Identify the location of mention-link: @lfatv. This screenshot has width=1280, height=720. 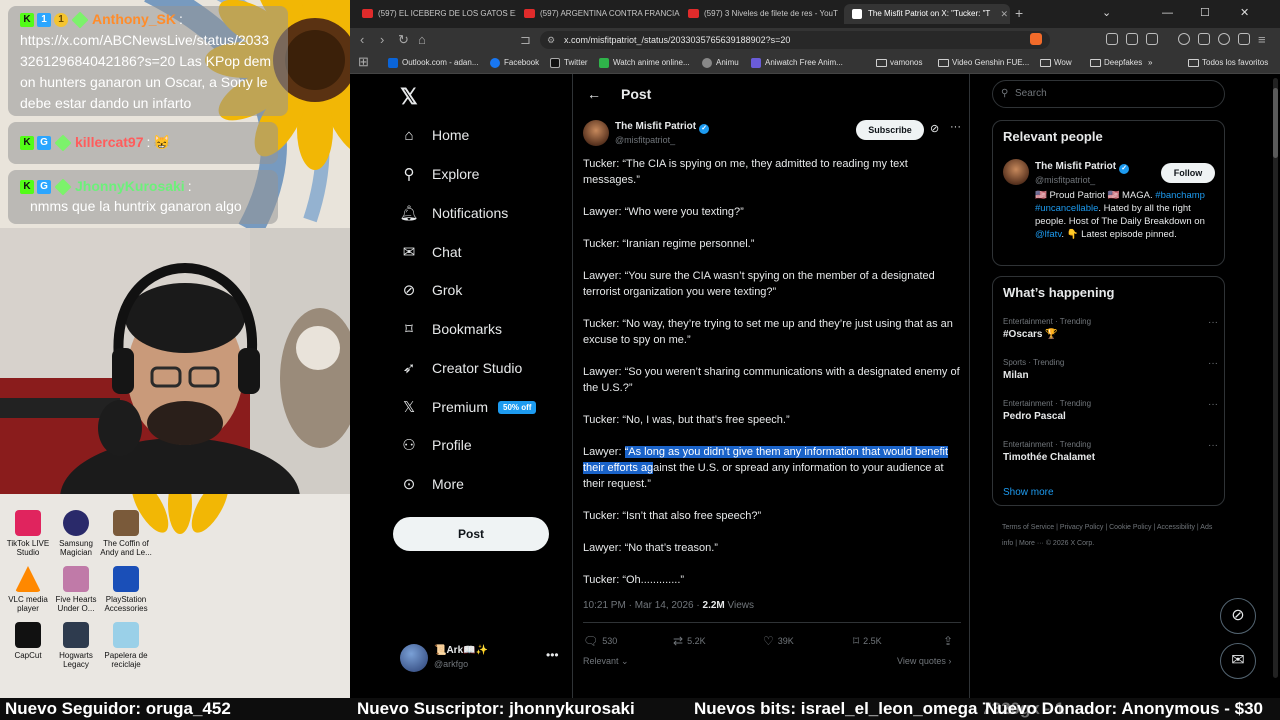
(1048, 234).